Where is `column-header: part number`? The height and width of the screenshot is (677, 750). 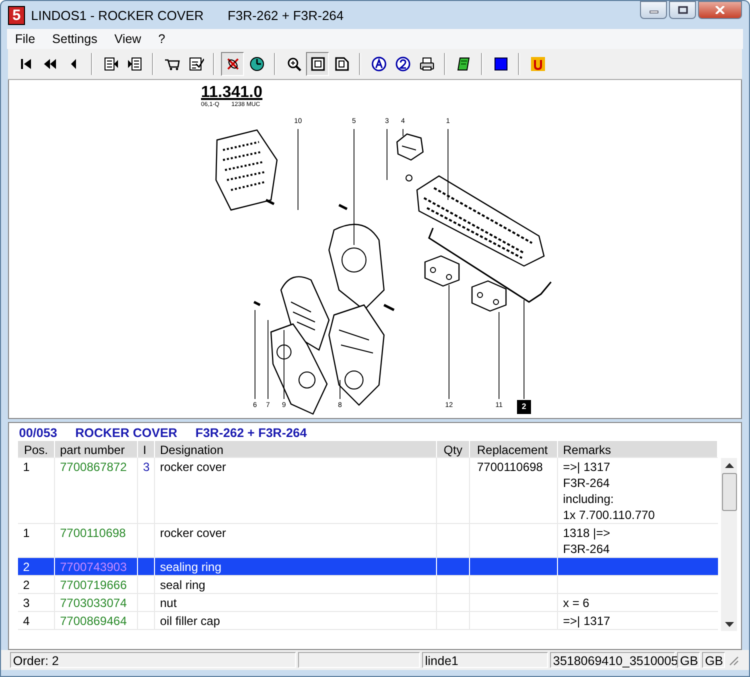
column-header: part number is located at coordinates (96, 449).